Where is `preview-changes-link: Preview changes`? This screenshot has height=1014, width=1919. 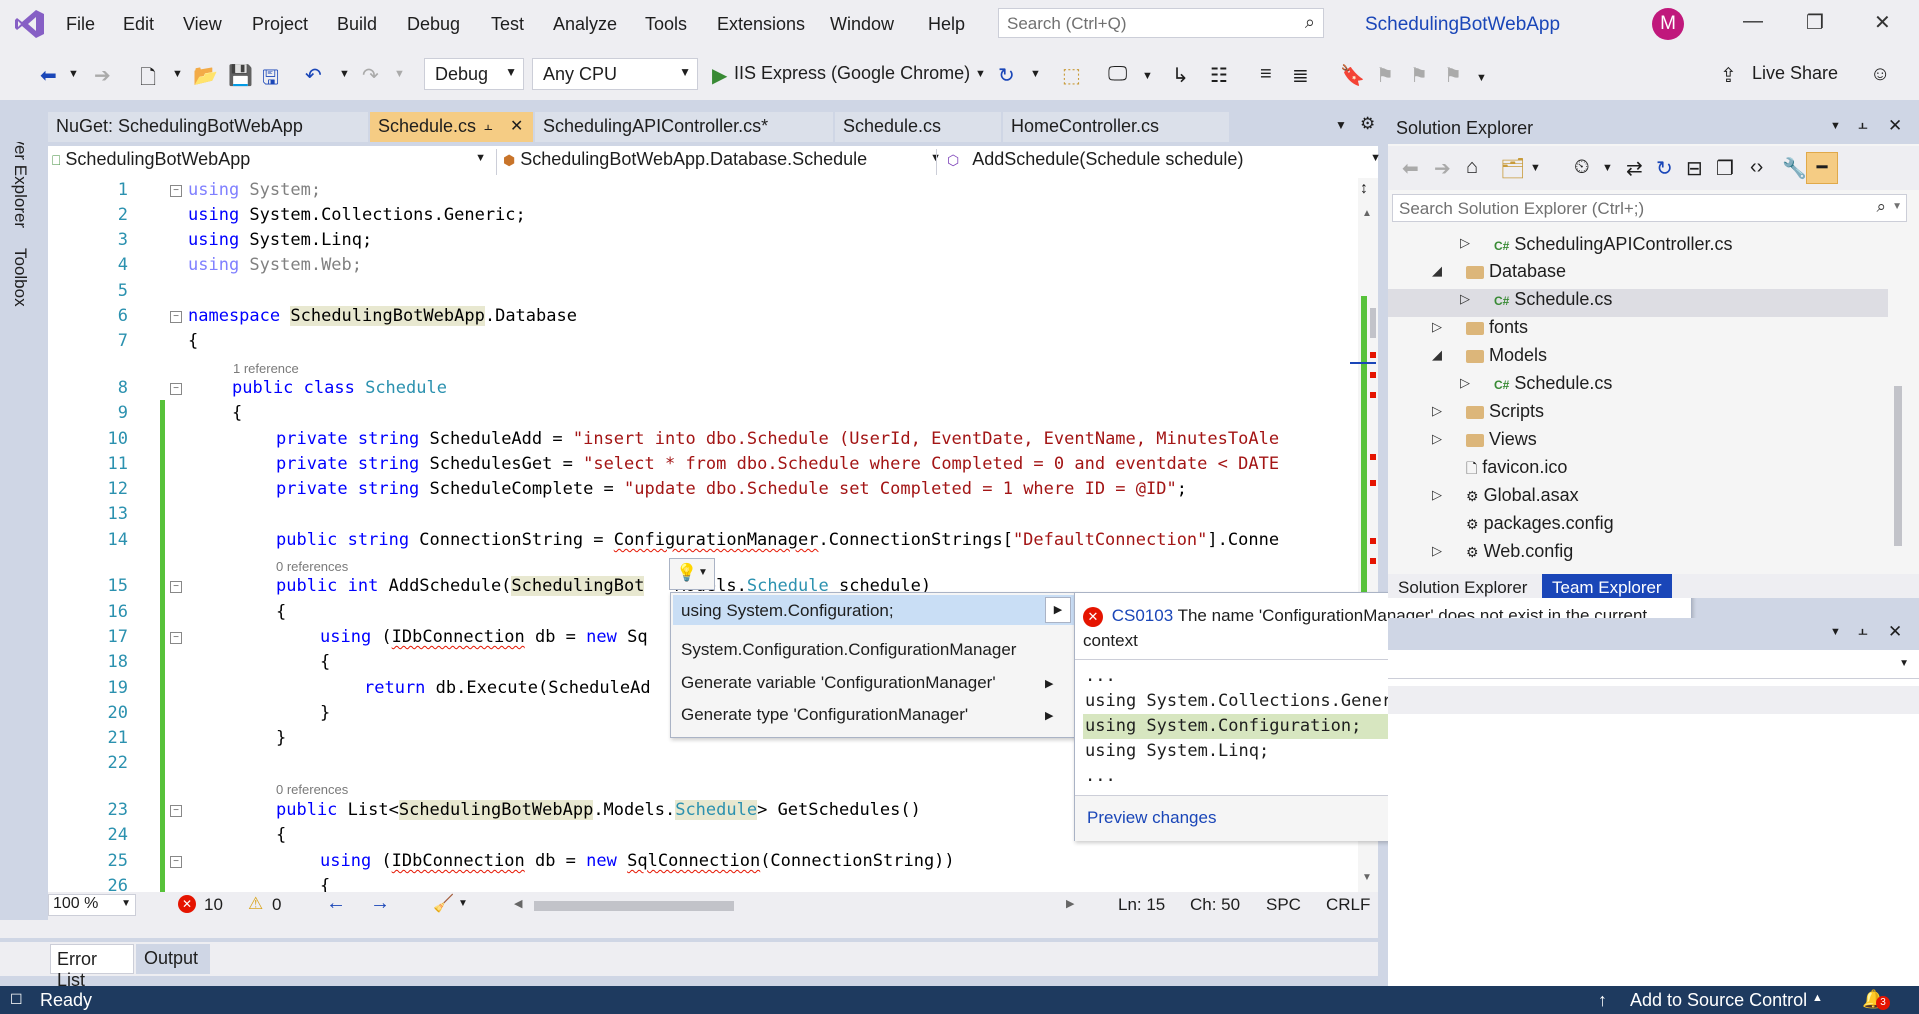
preview-changes-link: Preview changes is located at coordinates (1151, 818).